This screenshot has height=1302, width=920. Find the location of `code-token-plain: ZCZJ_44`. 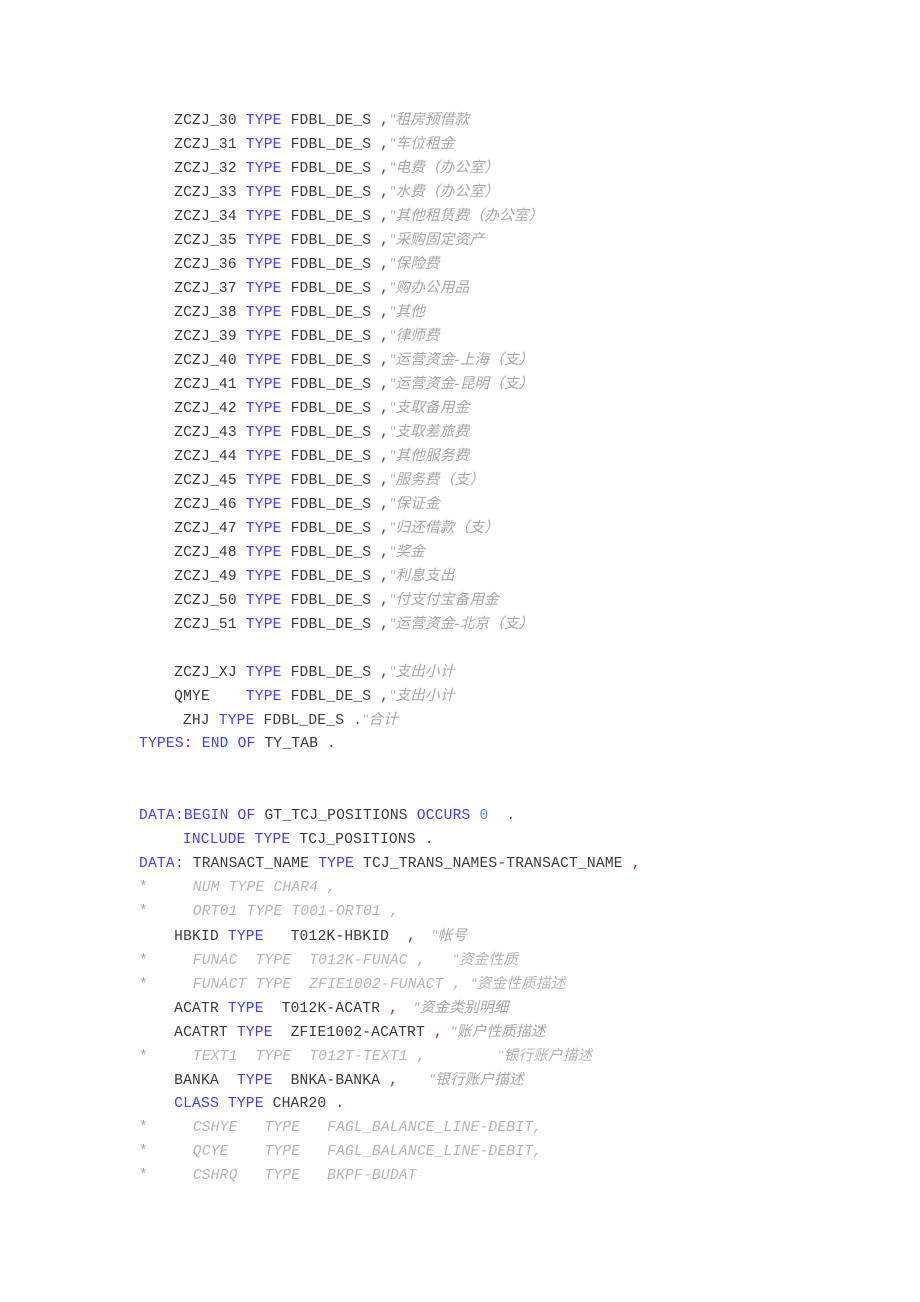

code-token-plain: ZCZJ_44 is located at coordinates (210, 457).